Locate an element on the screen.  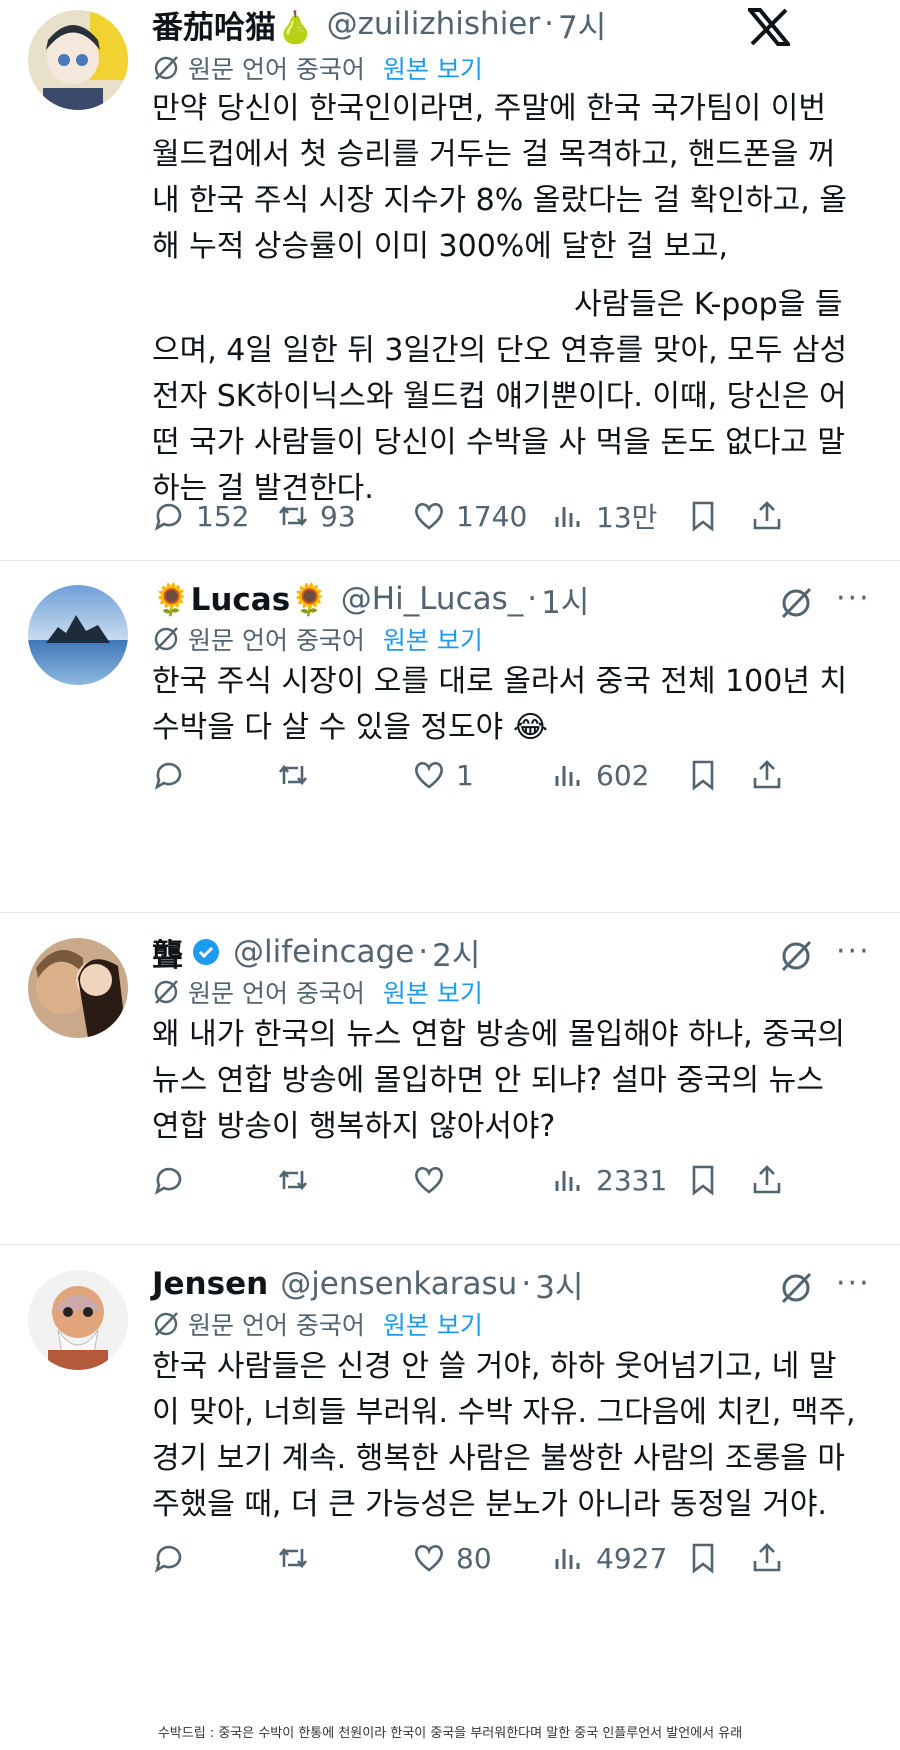
author-handle: @jensenkarasu is located at coordinates (398, 1284).